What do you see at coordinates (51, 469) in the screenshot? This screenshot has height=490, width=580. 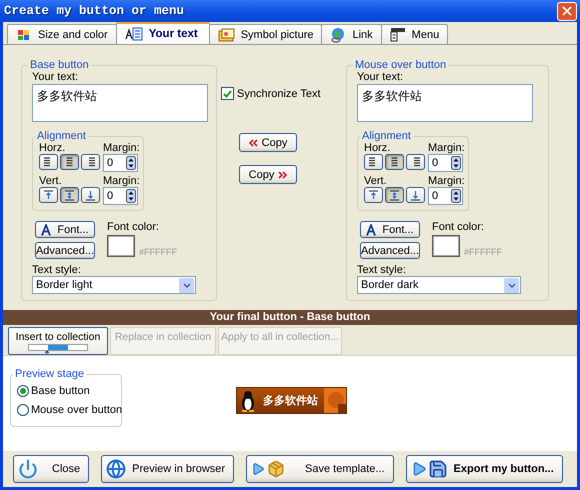 I see `footer-button: Close` at bounding box center [51, 469].